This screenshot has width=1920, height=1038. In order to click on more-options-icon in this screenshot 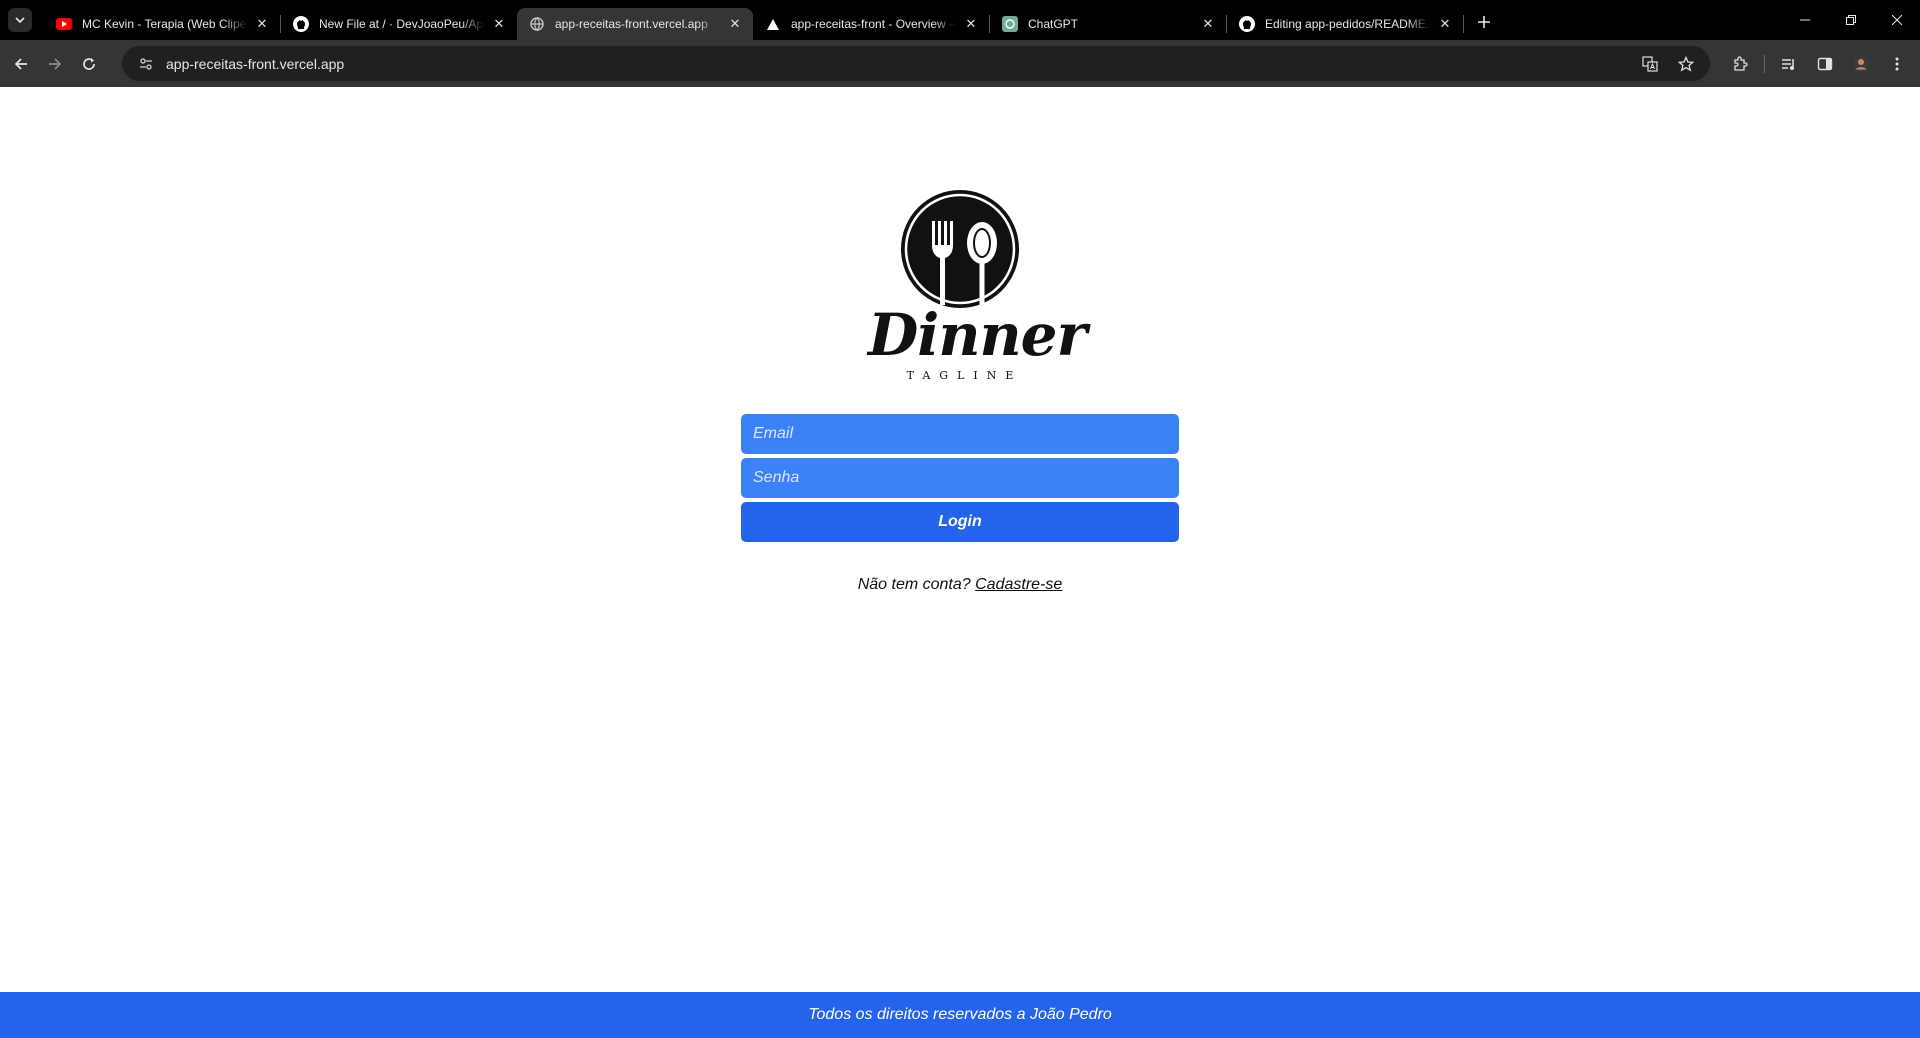, I will do `click(1897, 64)`.